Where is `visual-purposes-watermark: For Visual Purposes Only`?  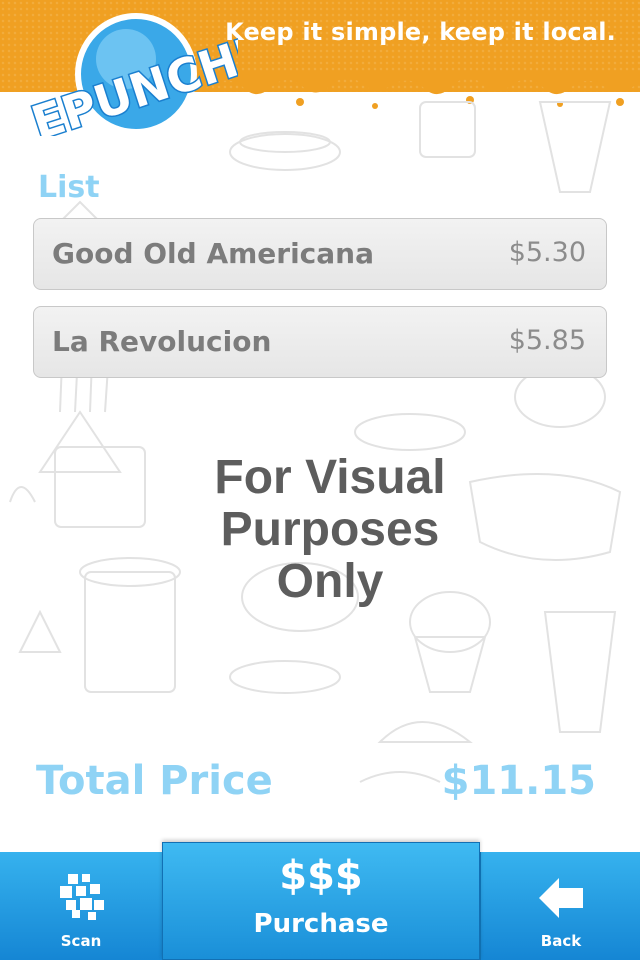
visual-purposes-watermark: For Visual Purposes Only is located at coordinates (330, 530).